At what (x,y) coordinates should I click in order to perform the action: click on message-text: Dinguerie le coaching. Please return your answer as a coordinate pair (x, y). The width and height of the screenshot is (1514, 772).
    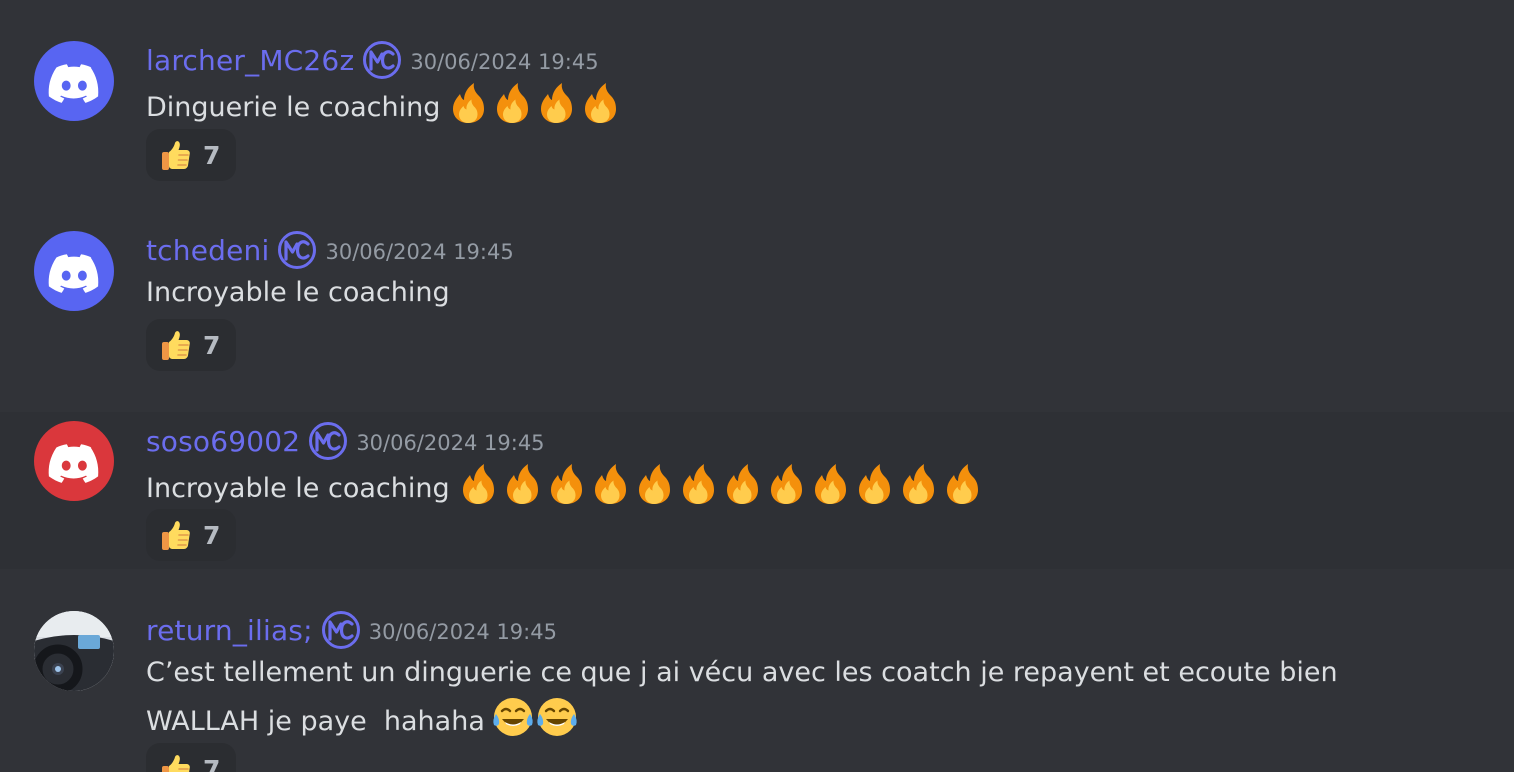
    Looking at the image, I should click on (293, 107).